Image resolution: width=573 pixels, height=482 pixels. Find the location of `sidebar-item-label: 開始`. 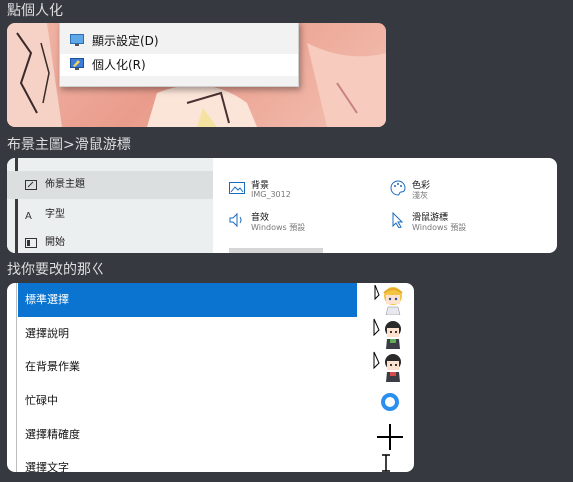

sidebar-item-label: 開始 is located at coordinates (55, 242).